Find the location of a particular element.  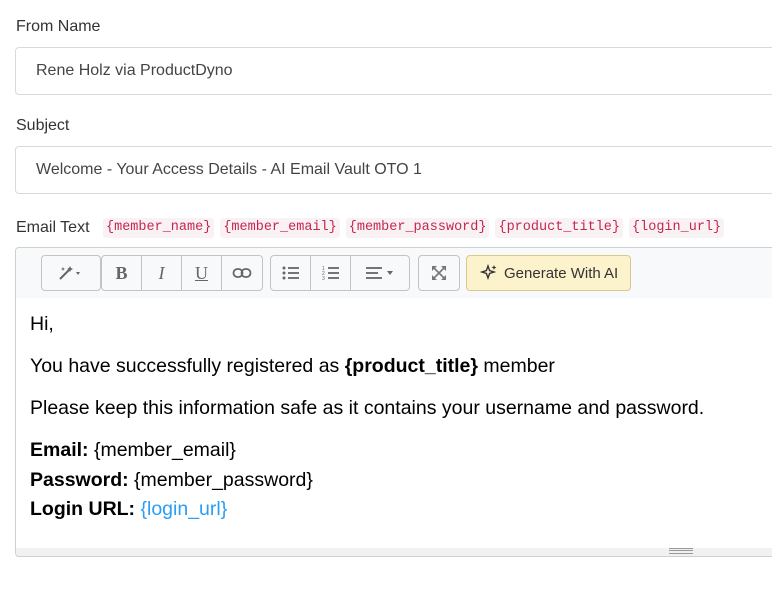

password-line: Password: {member_password} is located at coordinates (171, 480).